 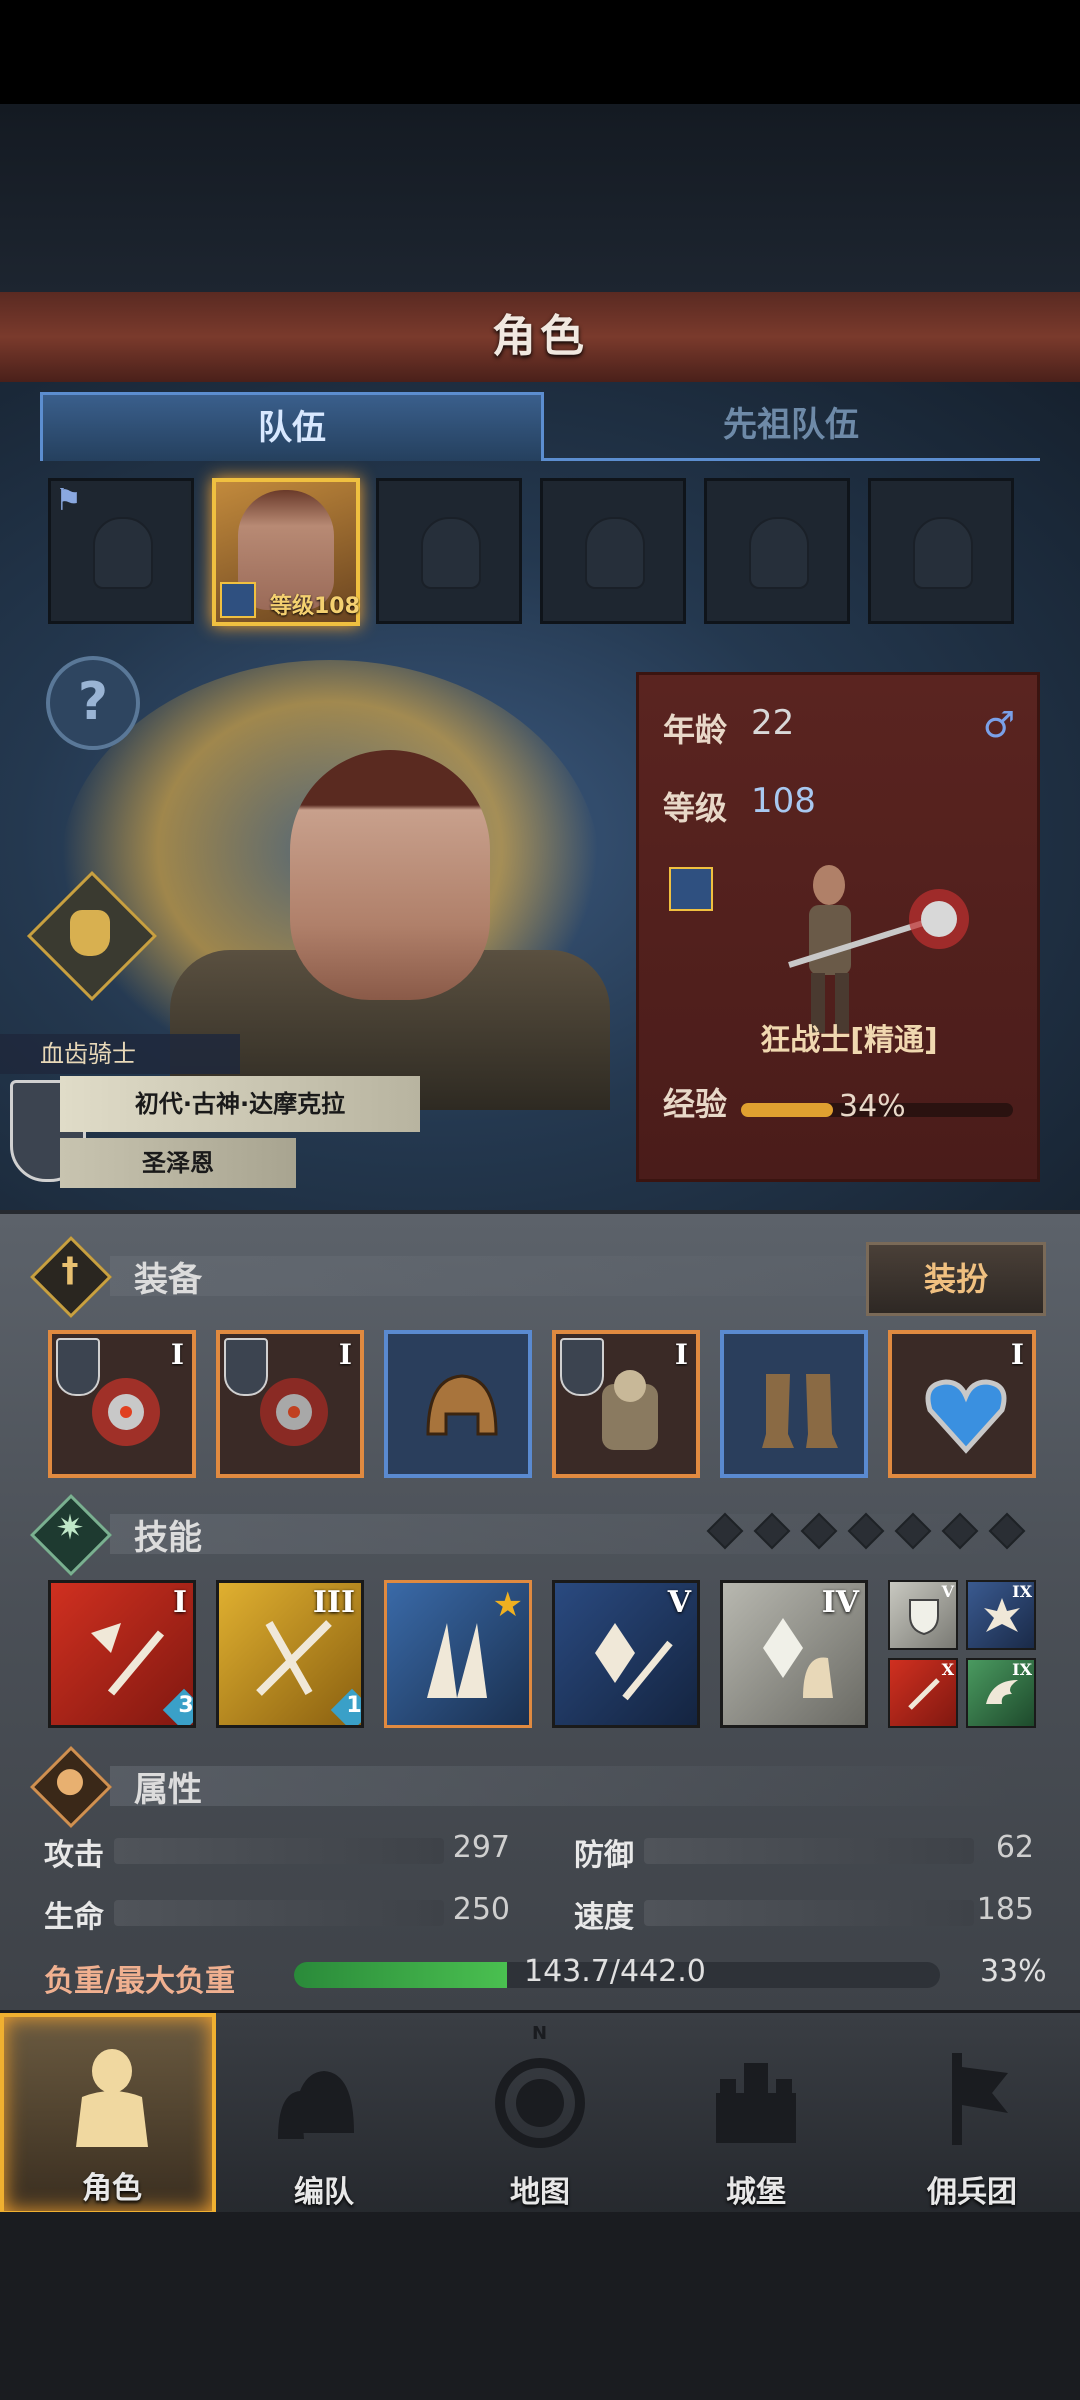 I want to click on hero-figure, so click(x=390, y=915).